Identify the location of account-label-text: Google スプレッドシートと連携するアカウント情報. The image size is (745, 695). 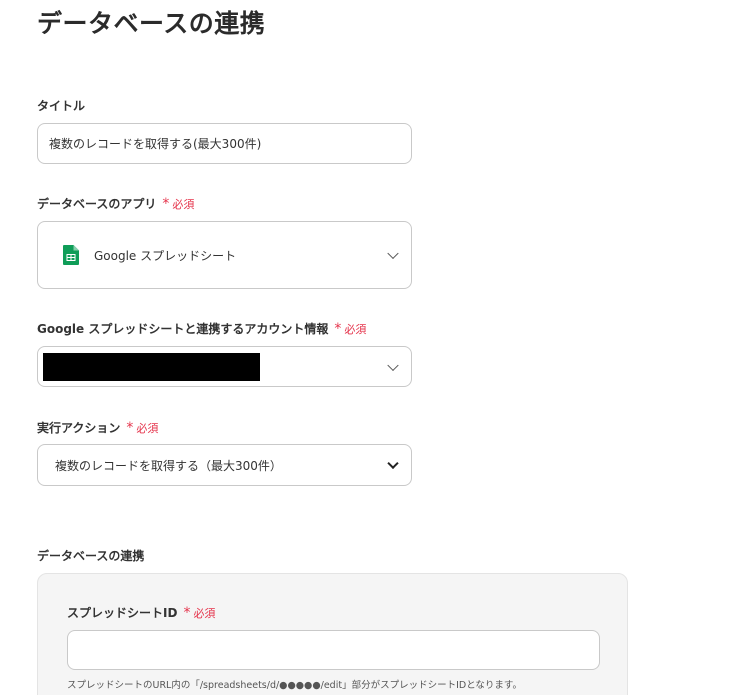
(183, 329).